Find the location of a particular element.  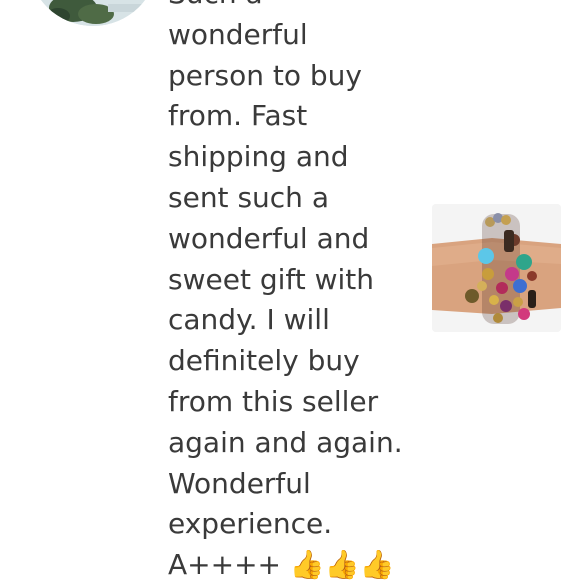

beaded-bracelet-icon is located at coordinates (496, 268).